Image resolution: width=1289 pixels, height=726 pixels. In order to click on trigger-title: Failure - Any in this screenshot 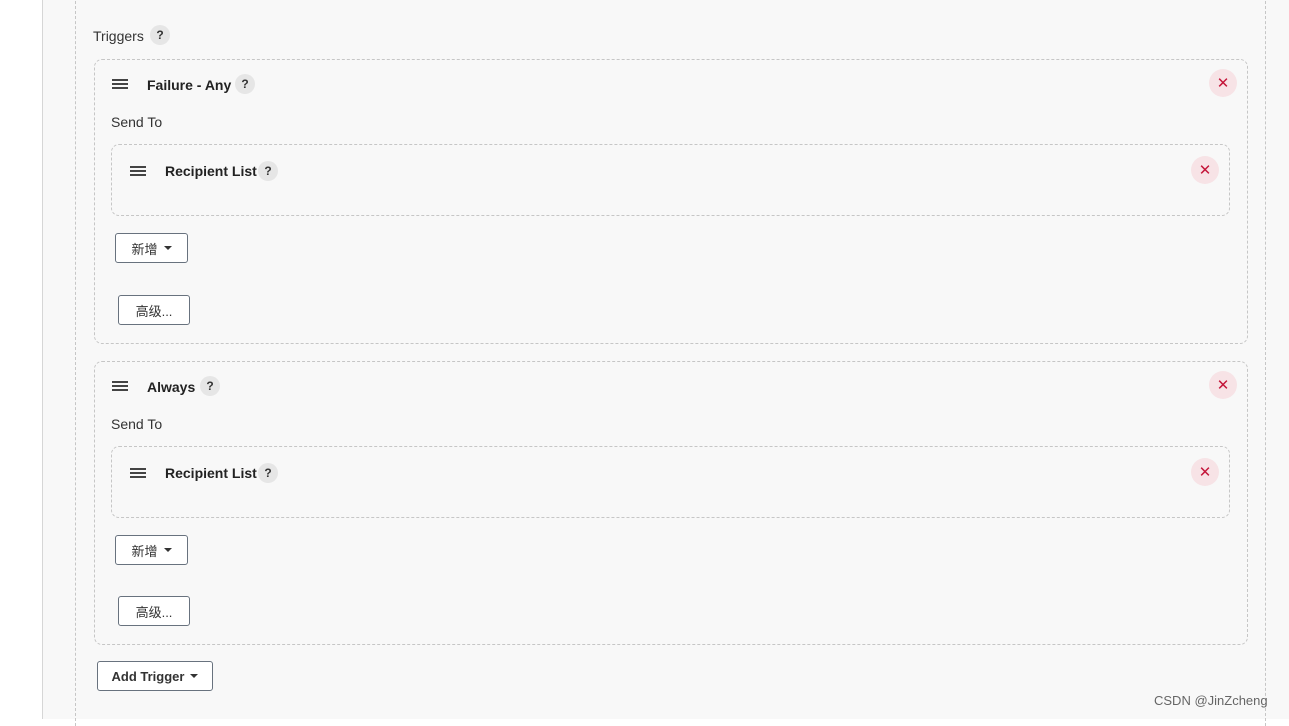, I will do `click(189, 85)`.